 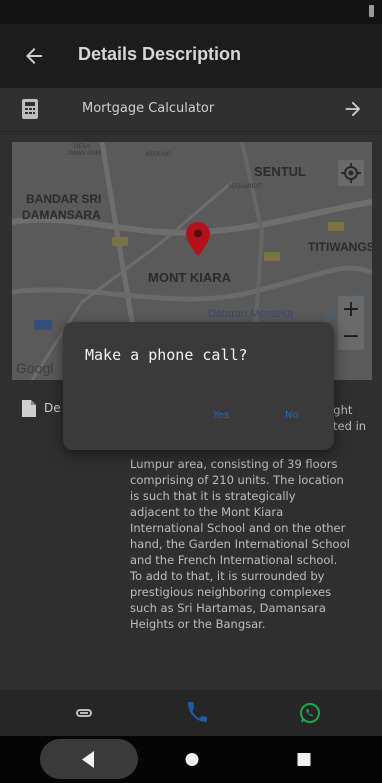 What do you see at coordinates (304, 759) in the screenshot?
I see `nav-recents-icon` at bounding box center [304, 759].